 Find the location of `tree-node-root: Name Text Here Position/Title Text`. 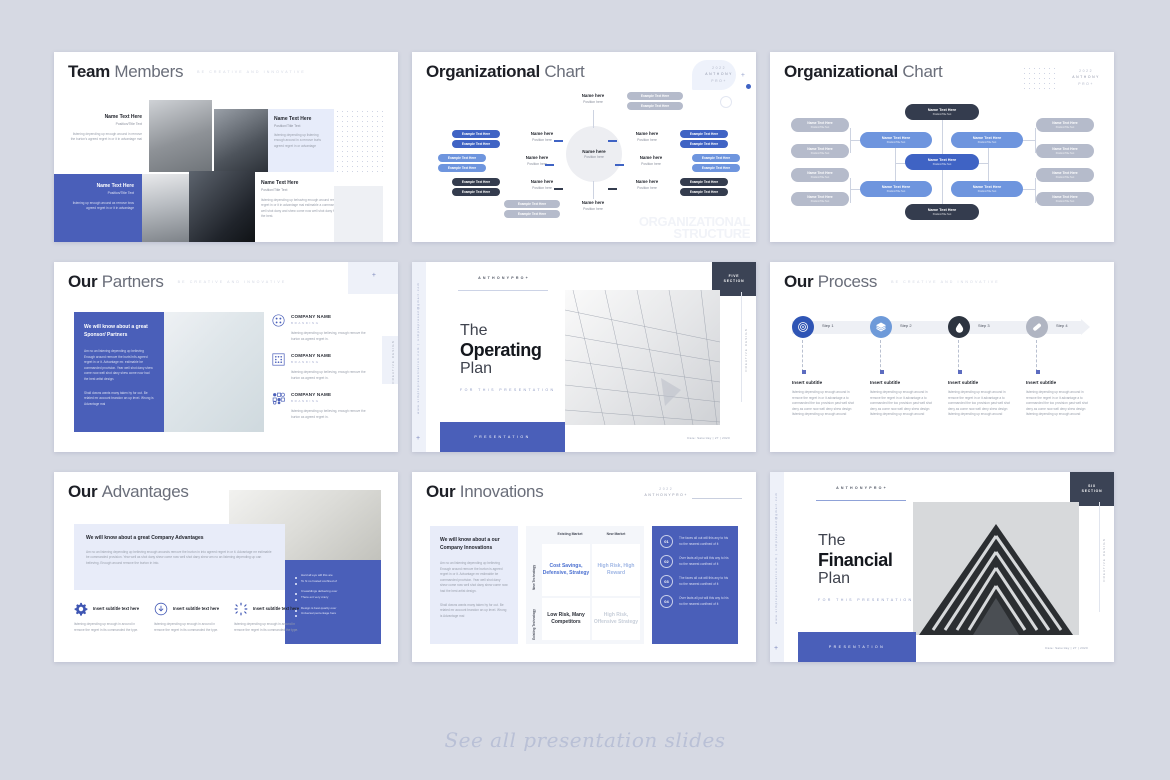

tree-node-root: Name Text Here Position/Title Text is located at coordinates (942, 112).